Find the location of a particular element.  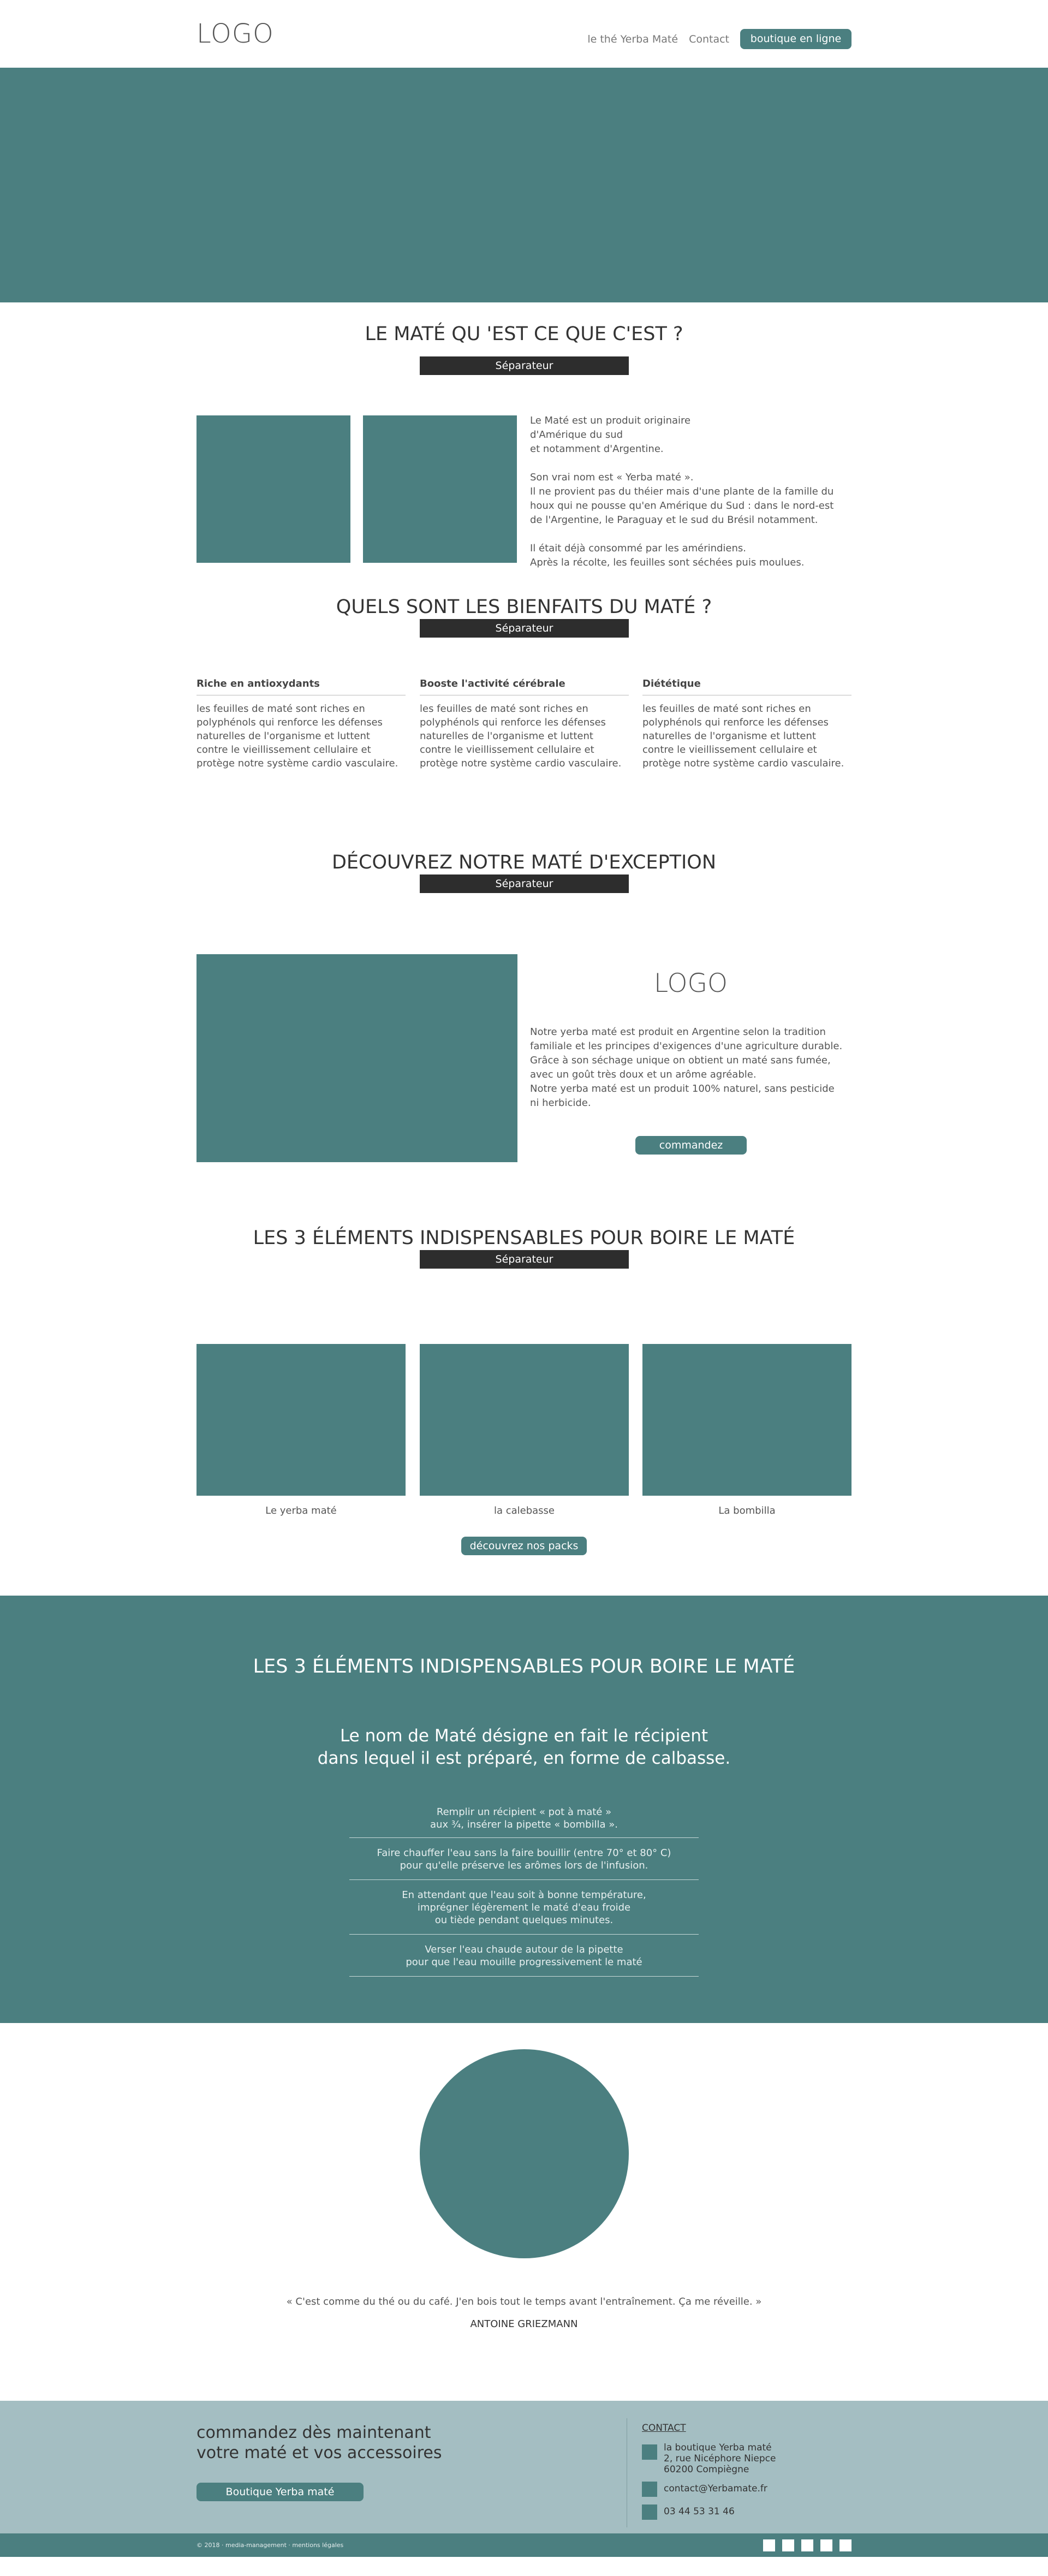

hero-banner is located at coordinates (524, 185).